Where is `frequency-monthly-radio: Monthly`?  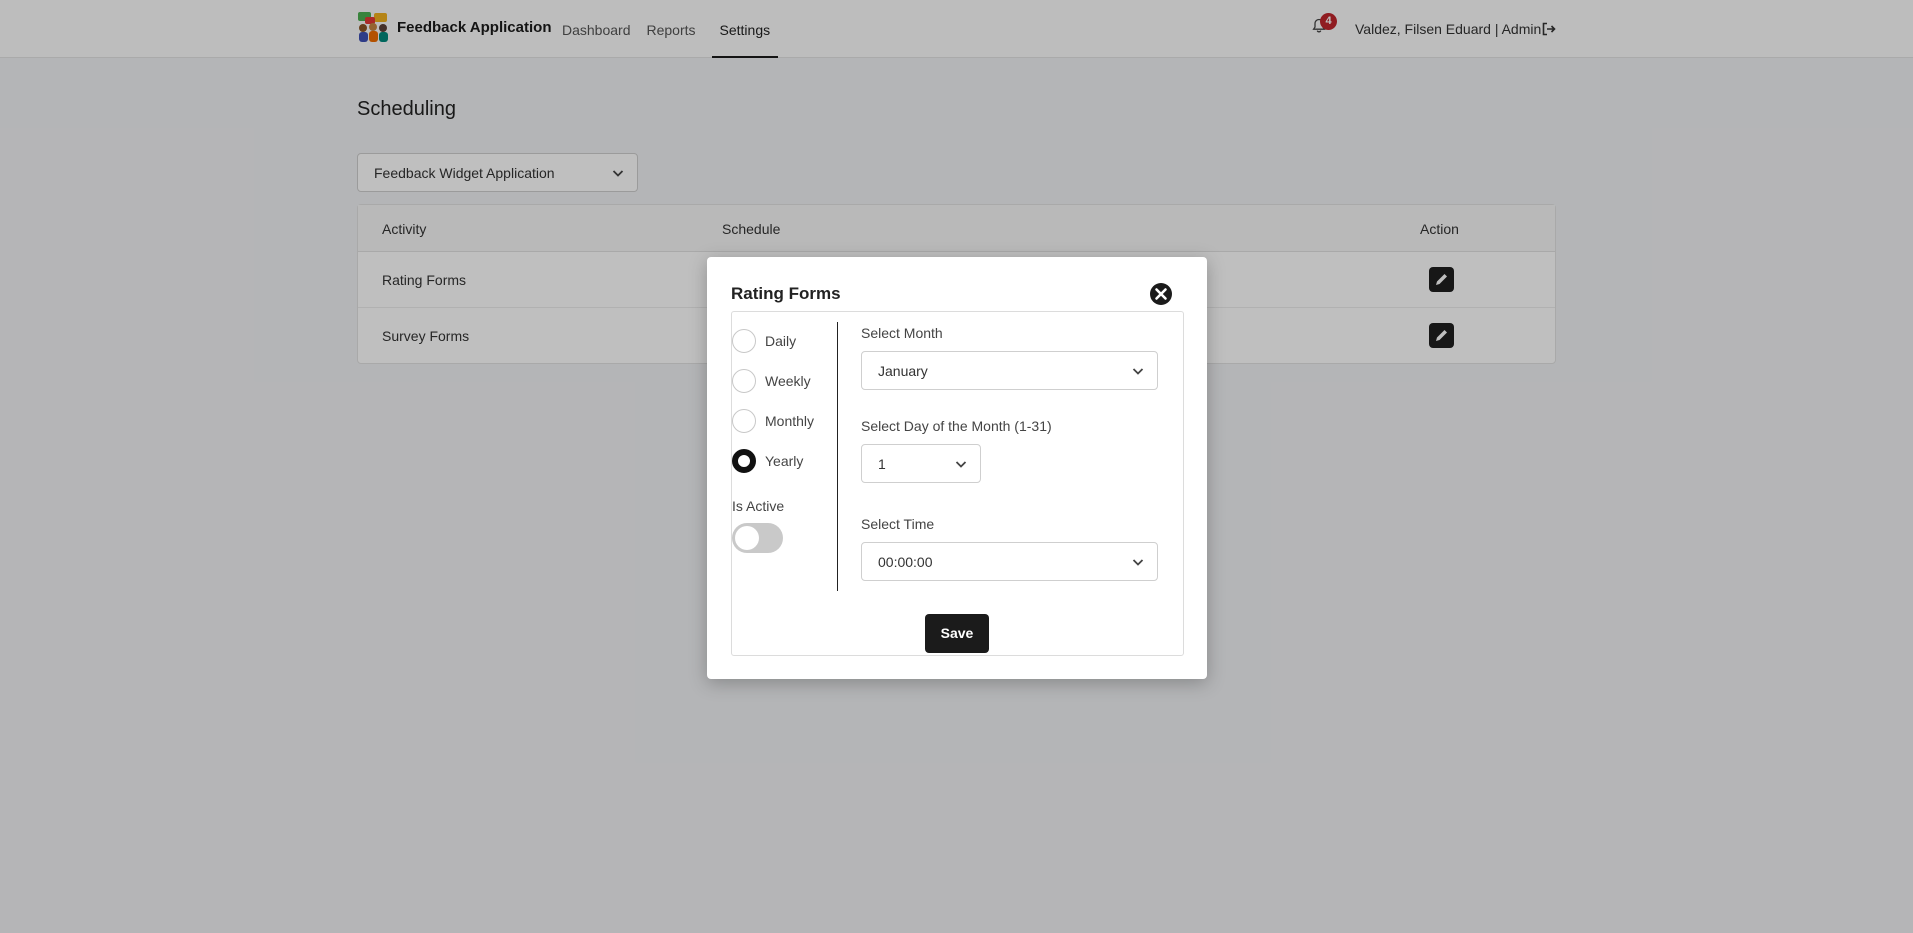
frequency-monthly-radio: Monthly is located at coordinates (773, 421).